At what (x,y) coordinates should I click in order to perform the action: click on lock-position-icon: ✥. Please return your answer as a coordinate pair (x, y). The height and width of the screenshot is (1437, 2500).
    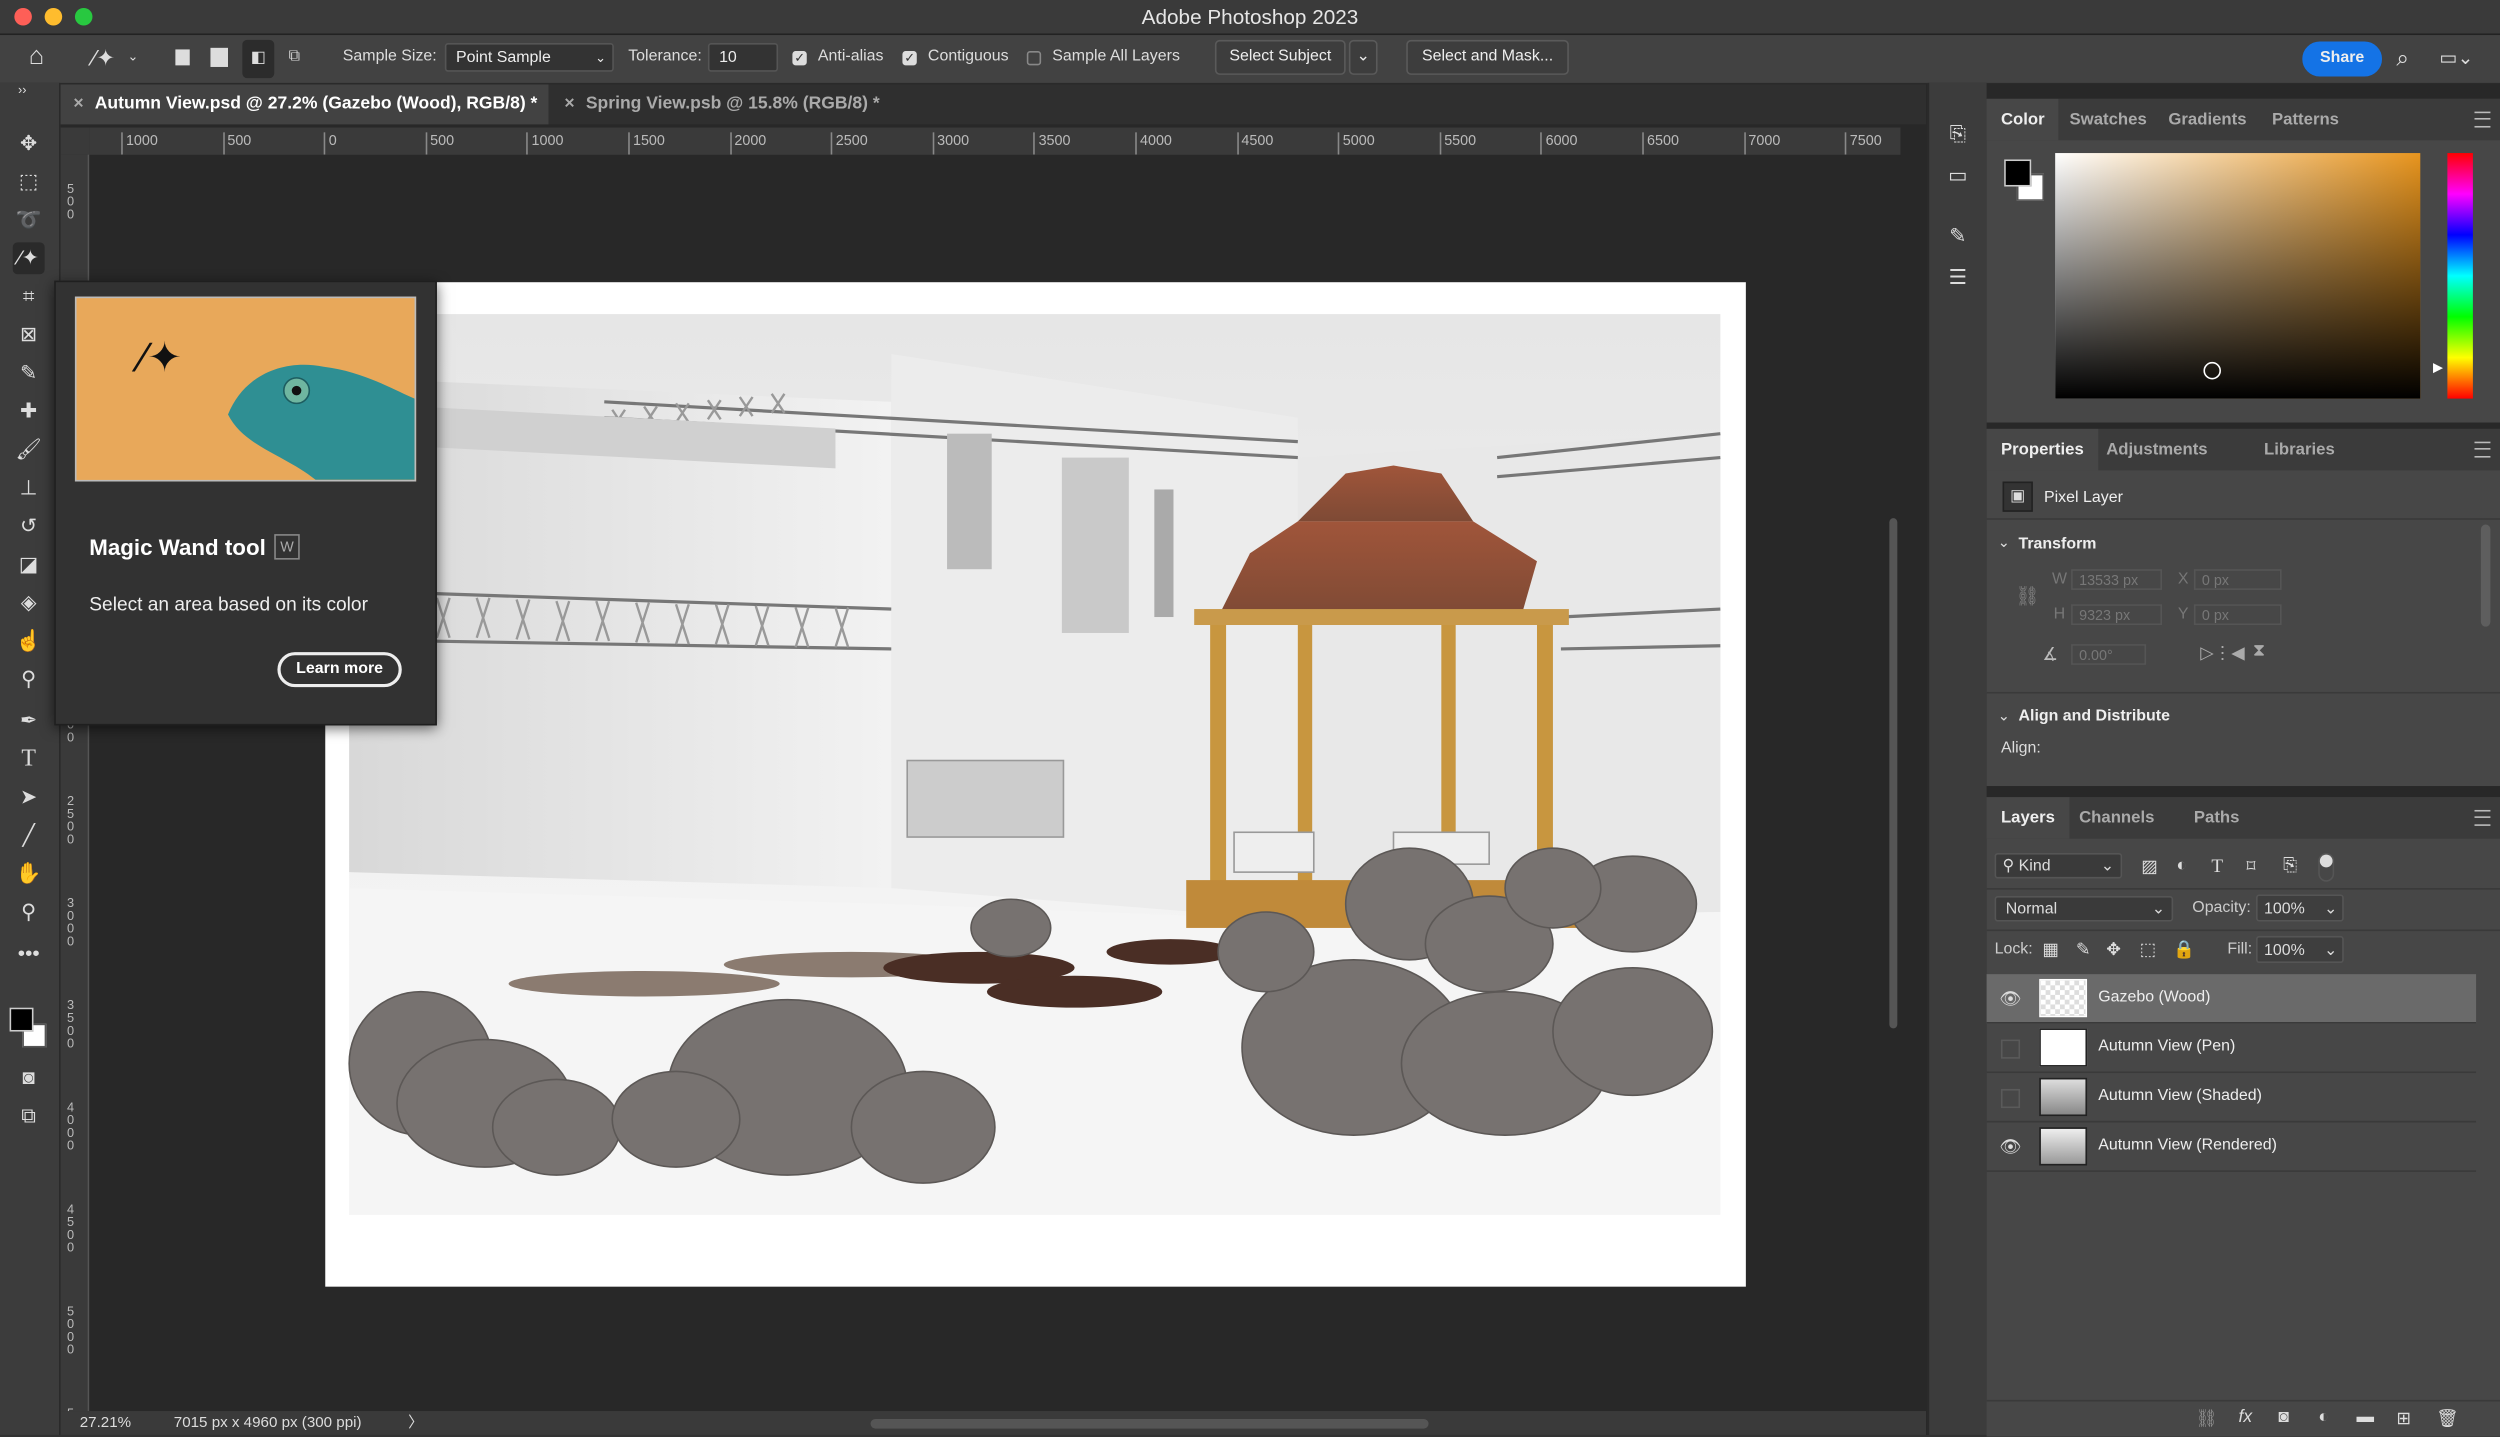
    Looking at the image, I should click on (2113, 949).